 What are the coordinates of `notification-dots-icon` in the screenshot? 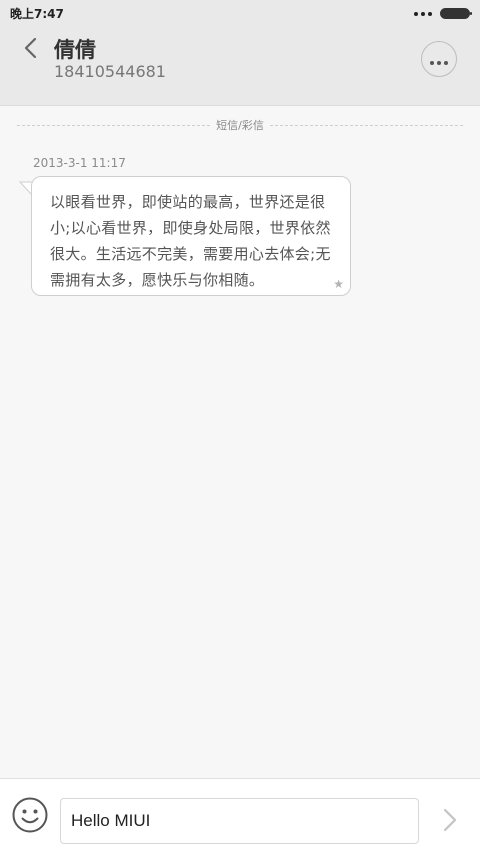 It's located at (423, 13).